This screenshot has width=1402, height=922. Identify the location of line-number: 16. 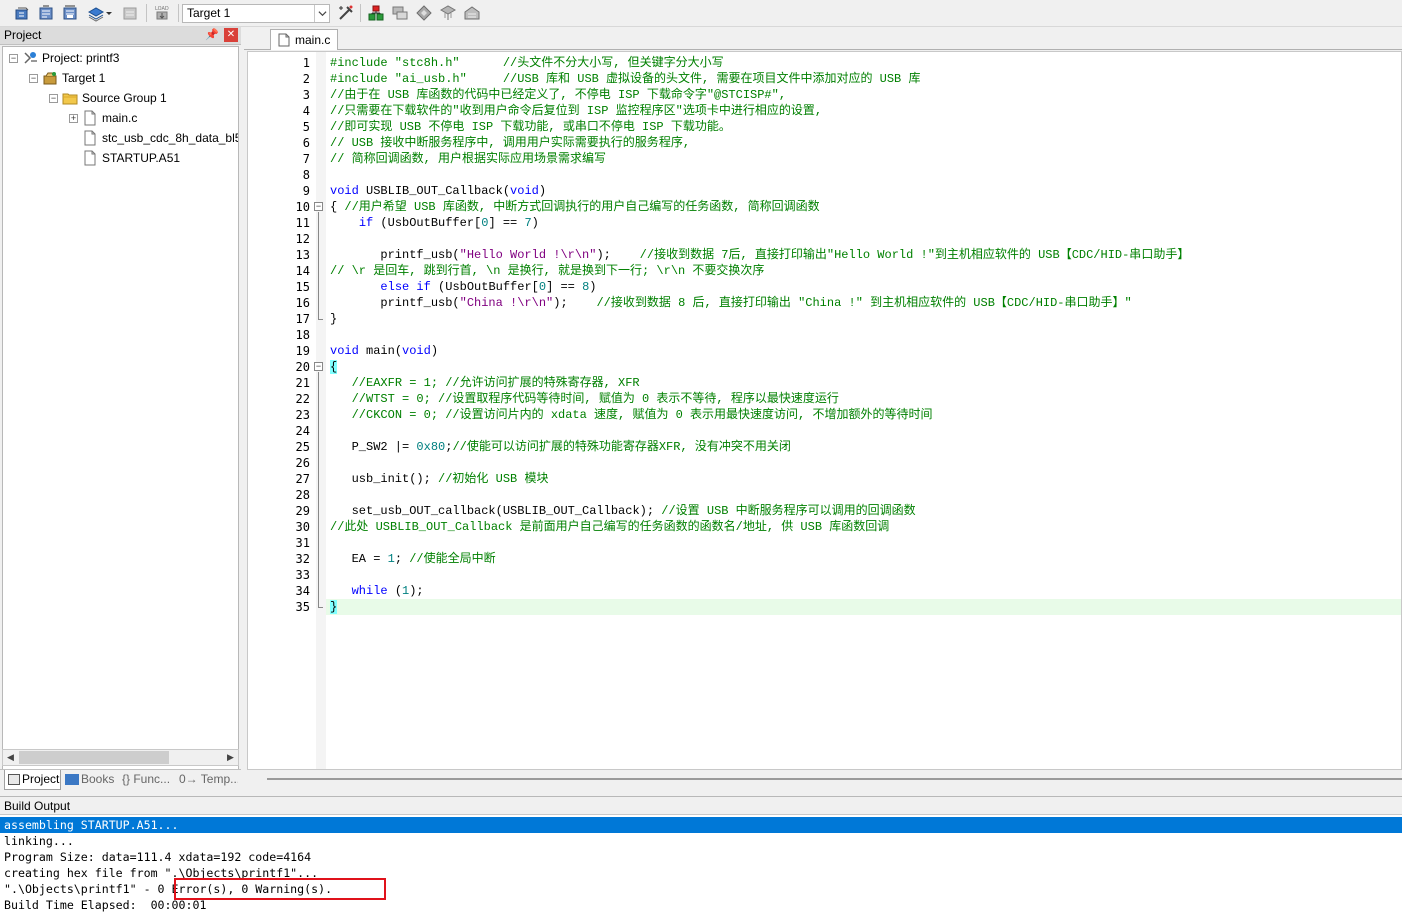
(302, 303).